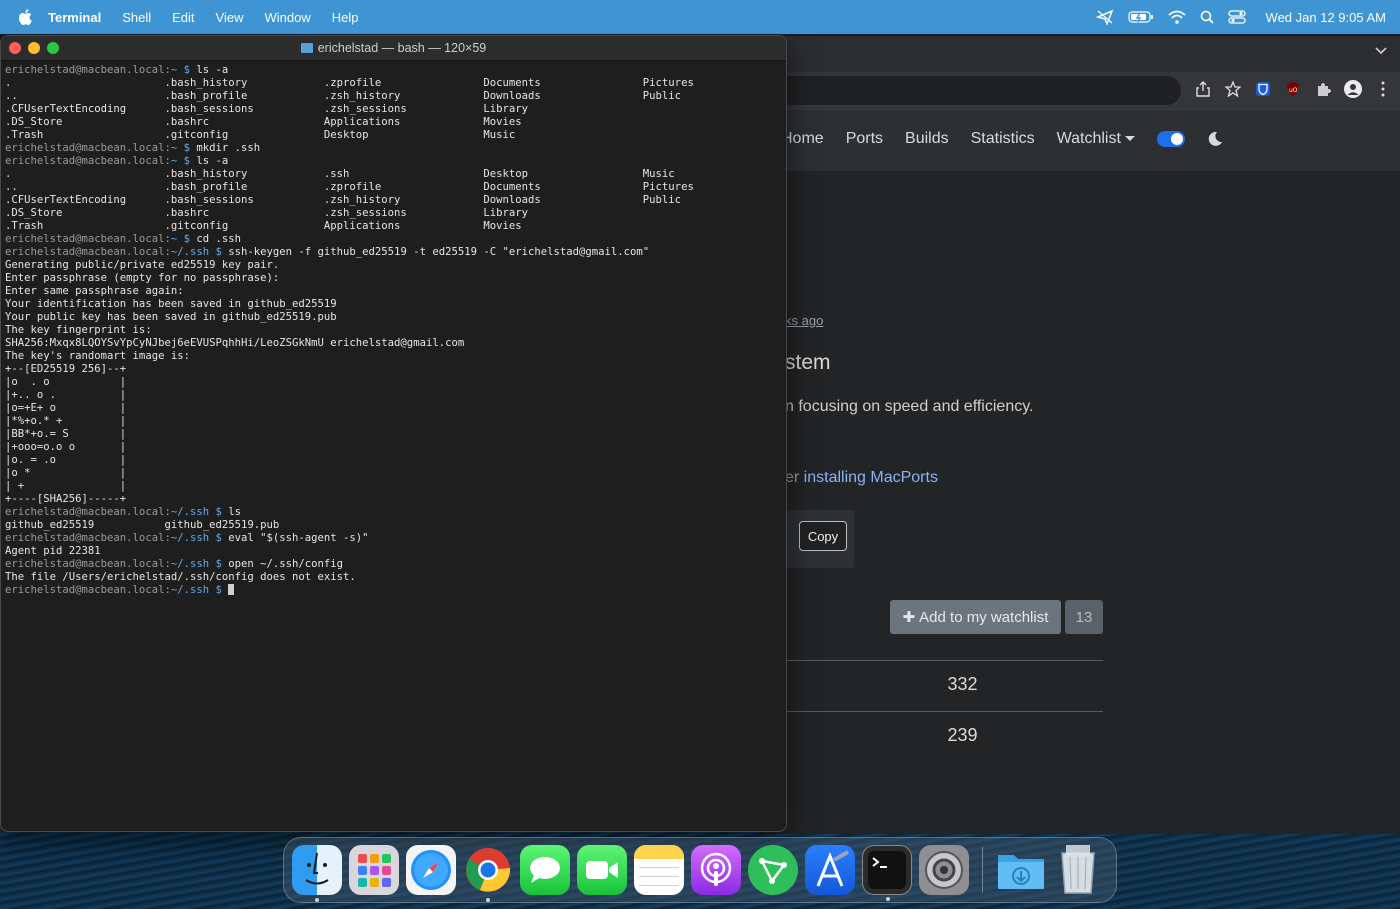 This screenshot has height=909, width=1400. I want to click on terminal-icon, so click(887, 873).